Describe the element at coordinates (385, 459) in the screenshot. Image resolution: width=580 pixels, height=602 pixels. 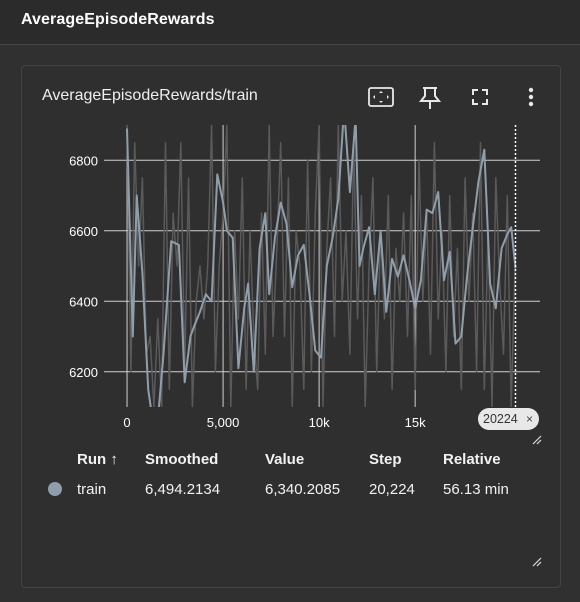
I see `col-header-step: Step` at that location.